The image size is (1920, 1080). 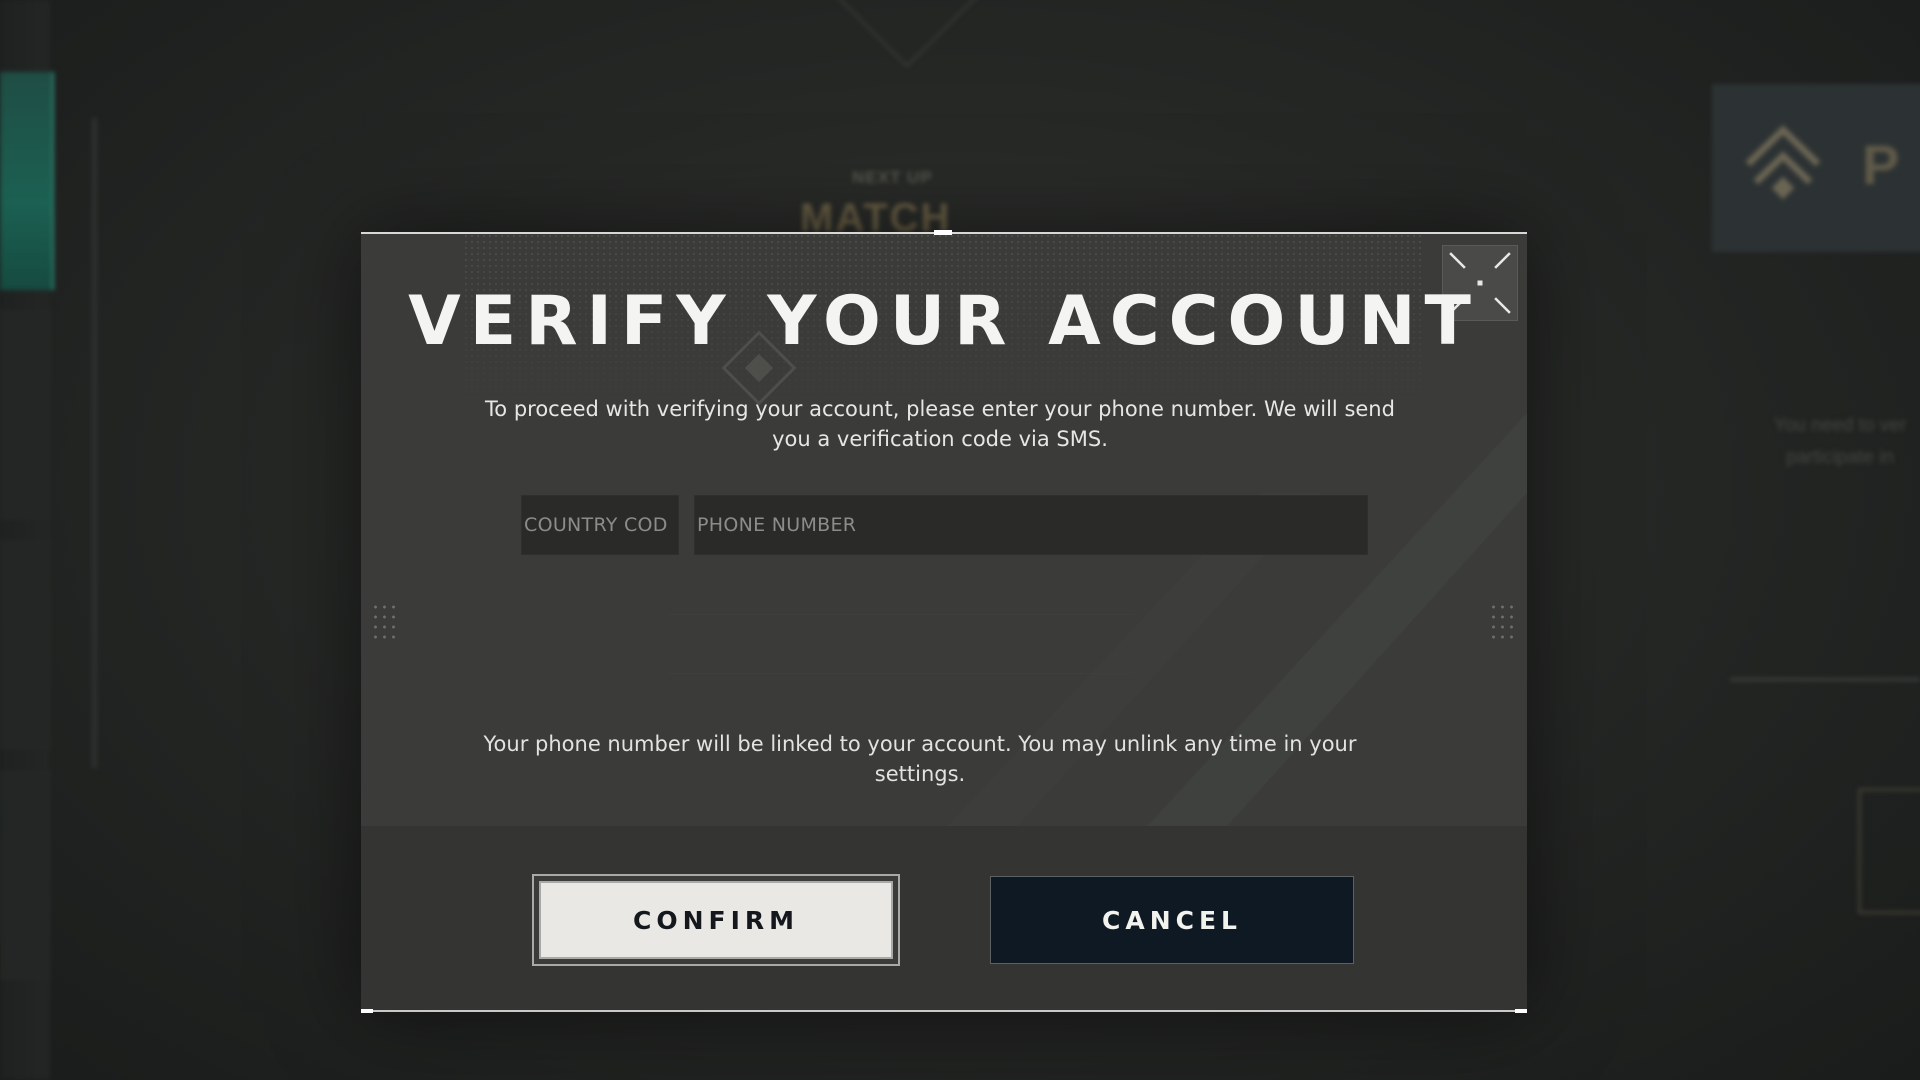 I want to click on left-dots-decoration, so click(x=385, y=623).